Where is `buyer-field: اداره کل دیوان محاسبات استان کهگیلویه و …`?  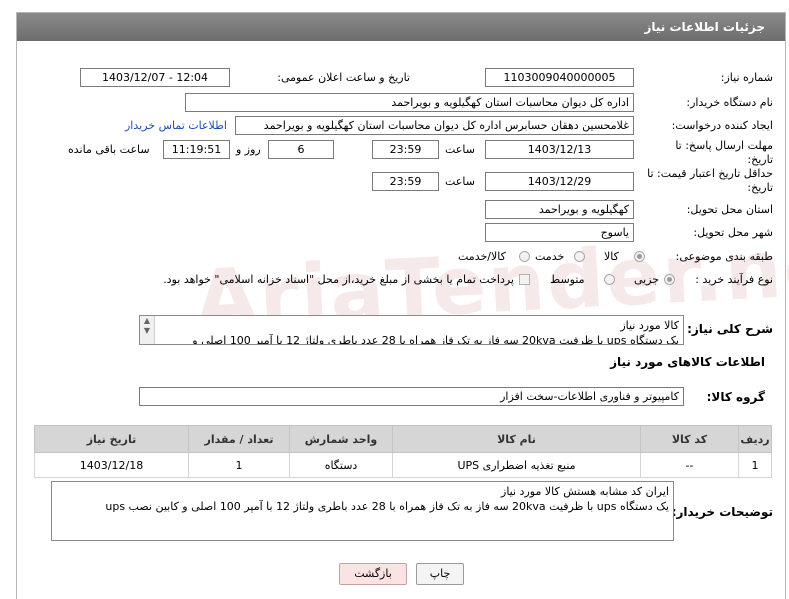
buyer-field: اداره کل دیوان محاسبات استان کهگیلویه و … is located at coordinates (409, 102).